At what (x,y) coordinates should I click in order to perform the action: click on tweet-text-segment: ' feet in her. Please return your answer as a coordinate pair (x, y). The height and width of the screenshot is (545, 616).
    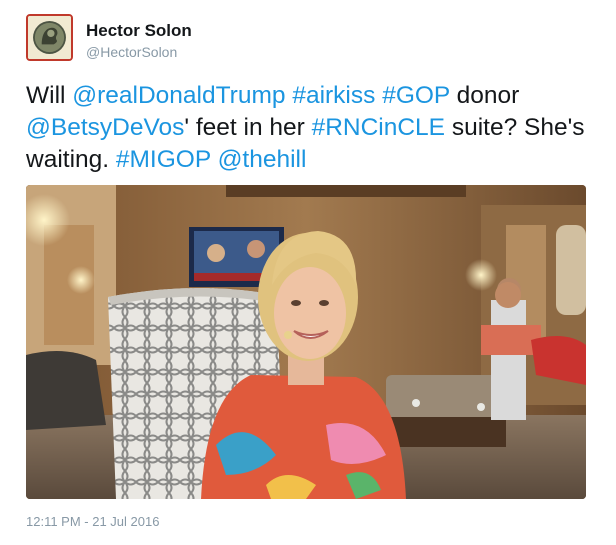
    Looking at the image, I should click on (248, 127).